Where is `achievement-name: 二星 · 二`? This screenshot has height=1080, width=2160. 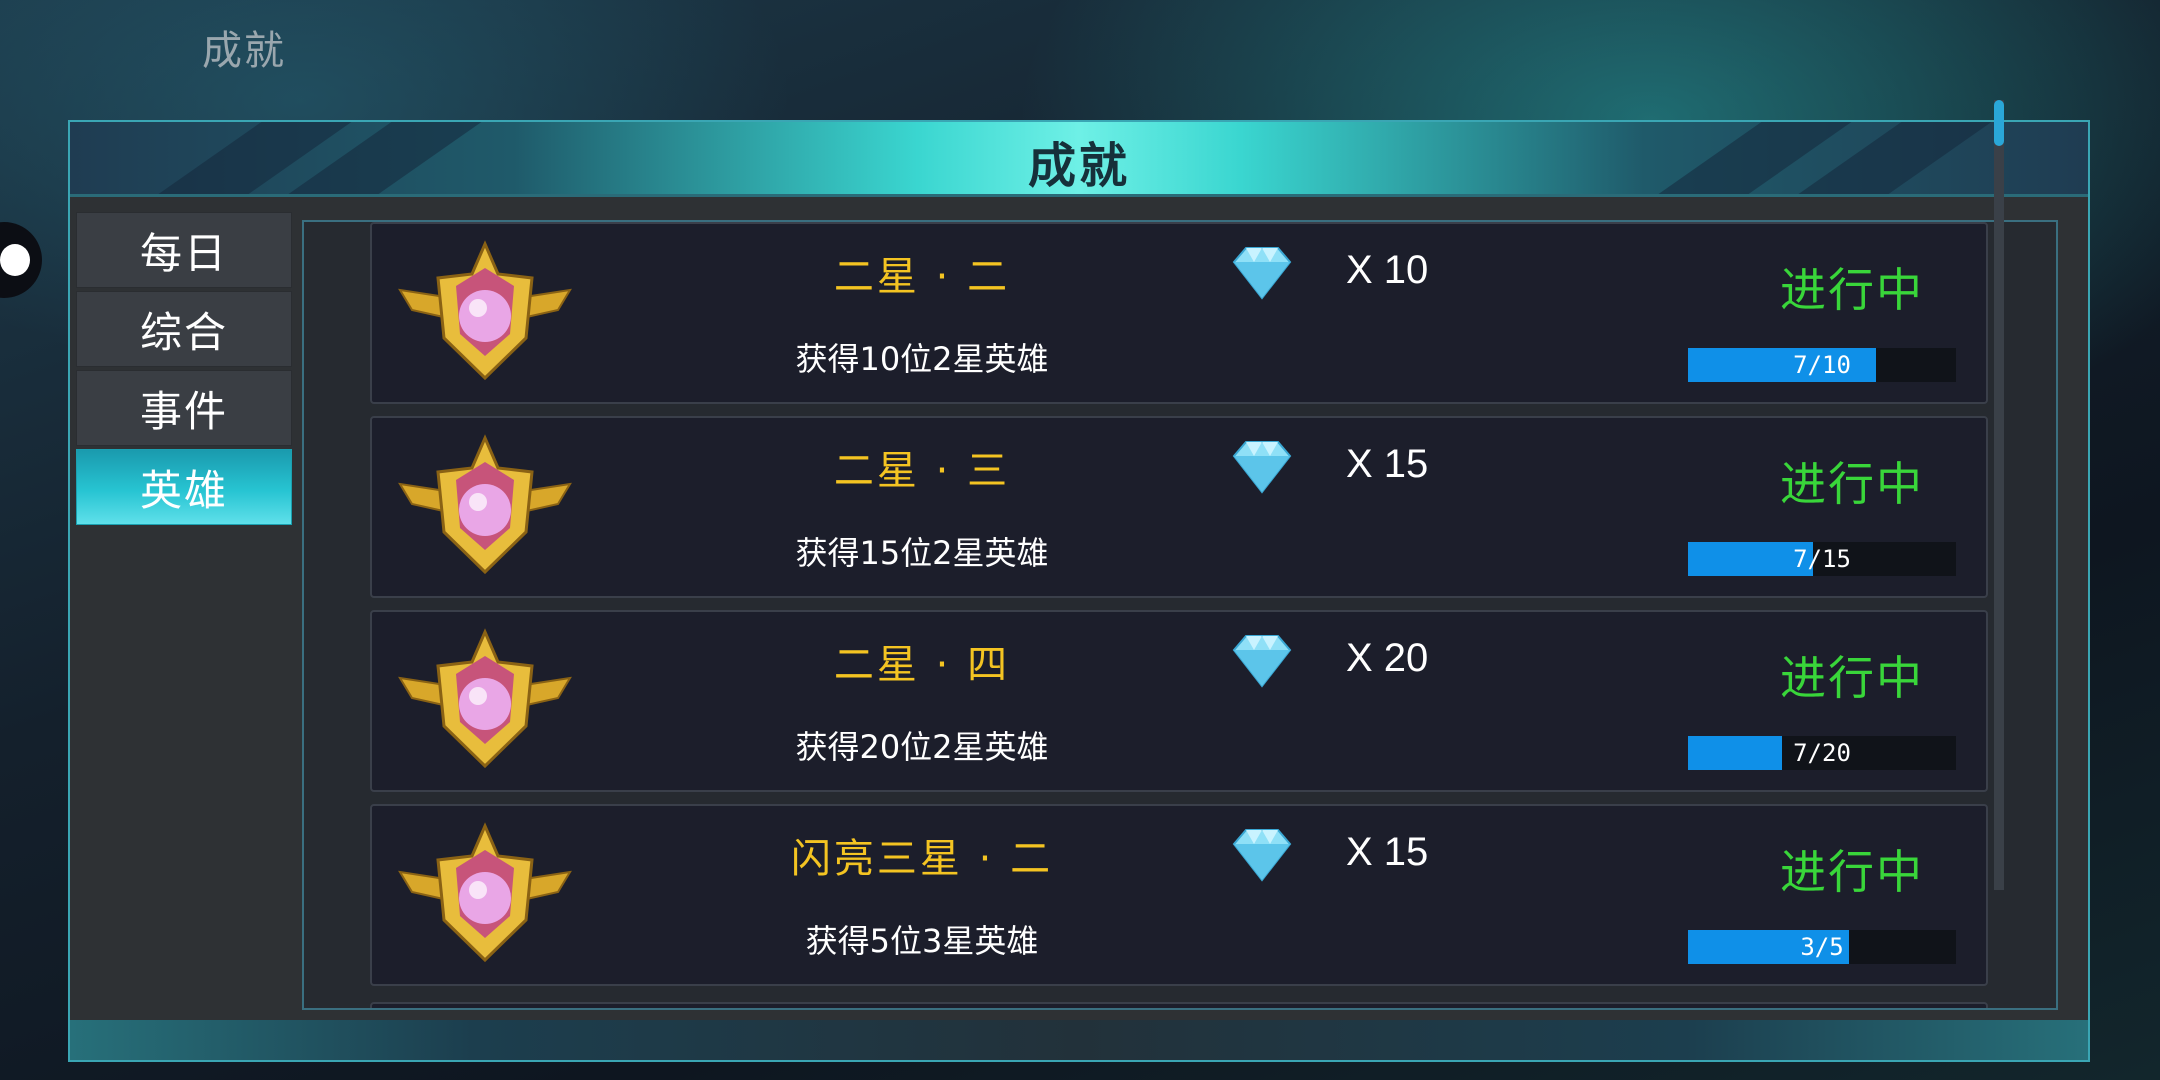 achievement-name: 二星 · 二 is located at coordinates (922, 277).